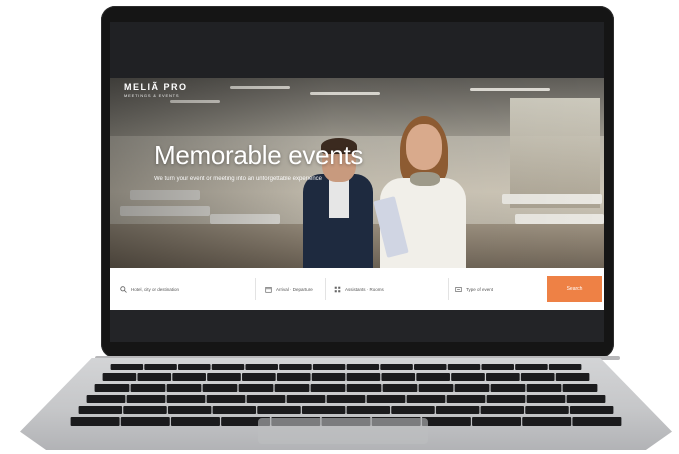 The image size is (679, 454). What do you see at coordinates (155, 289) in the screenshot?
I see `destination-placeholder: Hotel, city or destination` at bounding box center [155, 289].